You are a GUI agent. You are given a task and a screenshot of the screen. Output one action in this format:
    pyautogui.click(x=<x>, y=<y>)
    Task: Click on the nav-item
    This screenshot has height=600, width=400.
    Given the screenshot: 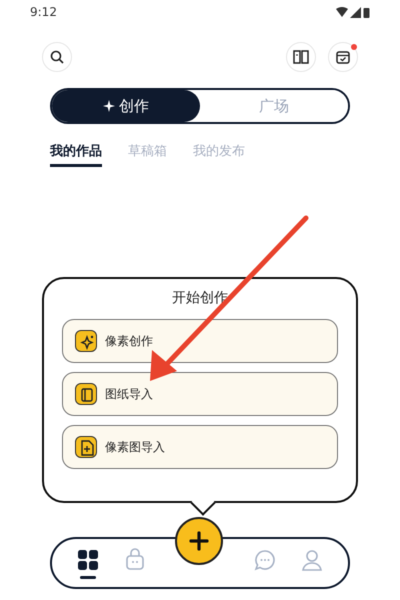 What is the action you would take?
    pyautogui.click(x=88, y=563)
    